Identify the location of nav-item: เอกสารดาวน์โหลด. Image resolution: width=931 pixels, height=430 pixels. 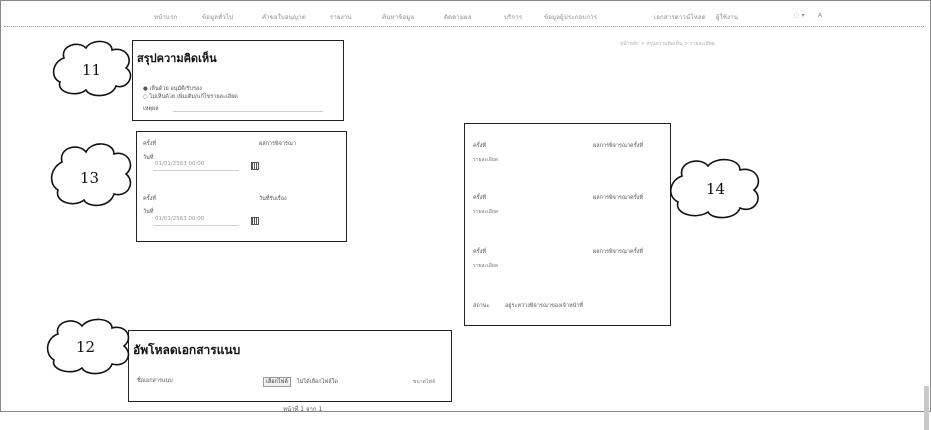
(680, 17).